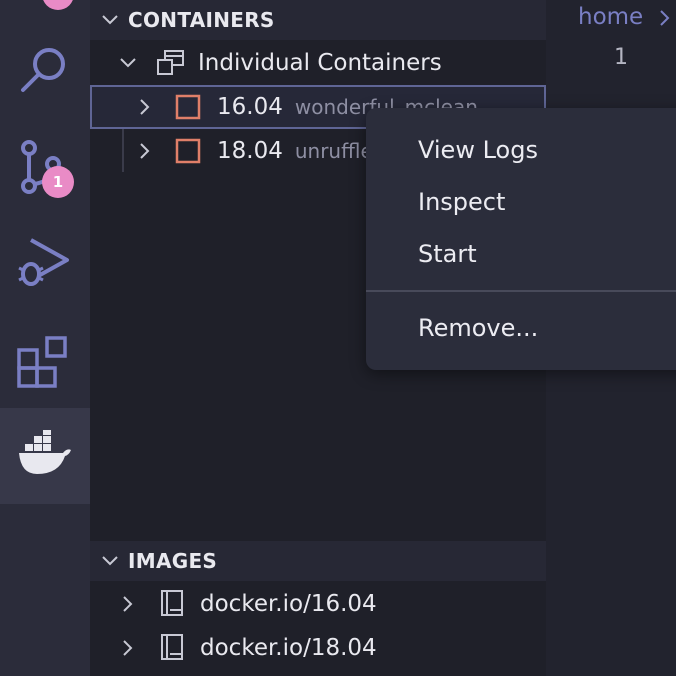  I want to click on activity-run-debug, so click(45, 264).